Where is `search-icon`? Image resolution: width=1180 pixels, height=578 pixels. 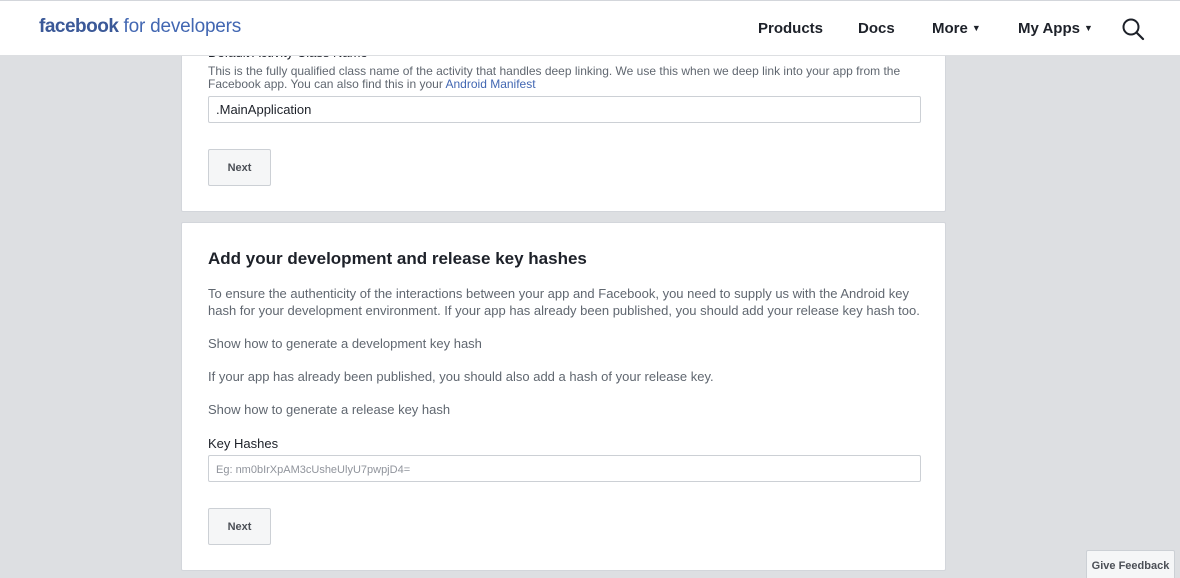 search-icon is located at coordinates (1133, 29).